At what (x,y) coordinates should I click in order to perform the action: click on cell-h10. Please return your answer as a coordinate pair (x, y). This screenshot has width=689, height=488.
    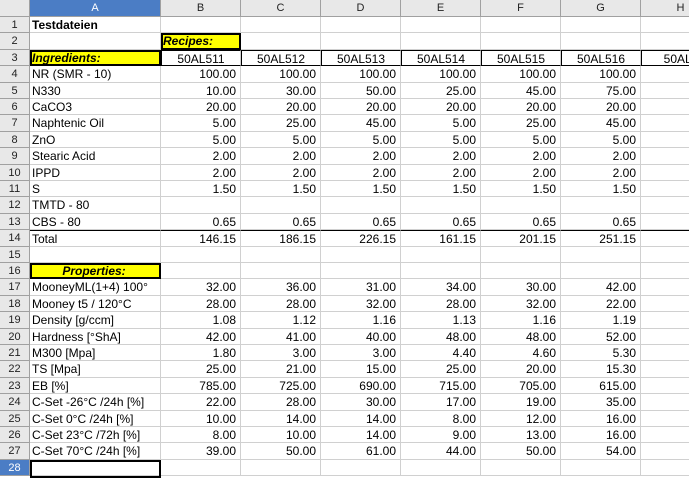
    Looking at the image, I should click on (665, 173).